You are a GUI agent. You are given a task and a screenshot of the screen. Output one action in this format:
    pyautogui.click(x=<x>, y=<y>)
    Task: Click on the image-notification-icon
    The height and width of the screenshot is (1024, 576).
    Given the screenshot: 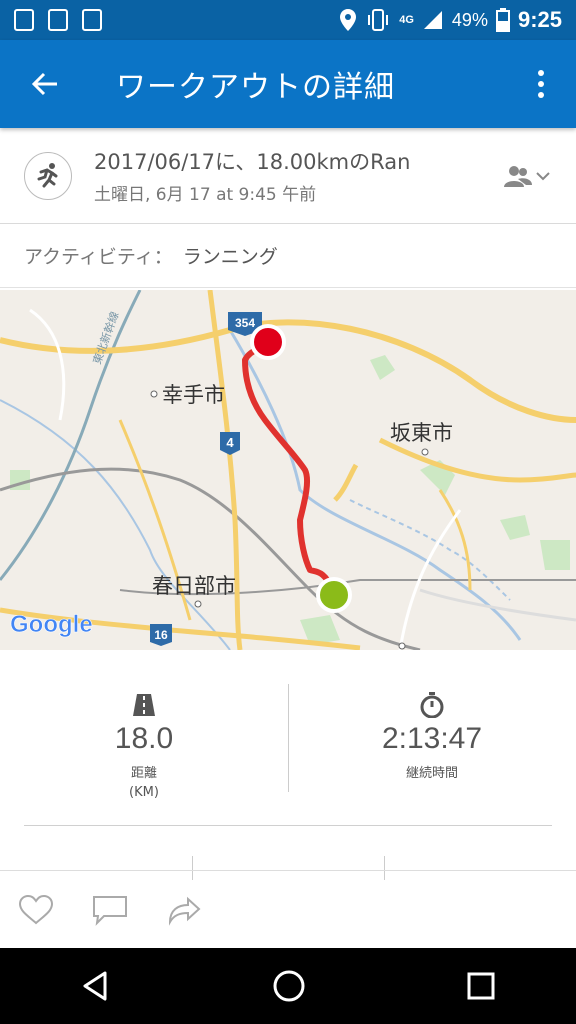 What is the action you would take?
    pyautogui.click(x=92, y=20)
    